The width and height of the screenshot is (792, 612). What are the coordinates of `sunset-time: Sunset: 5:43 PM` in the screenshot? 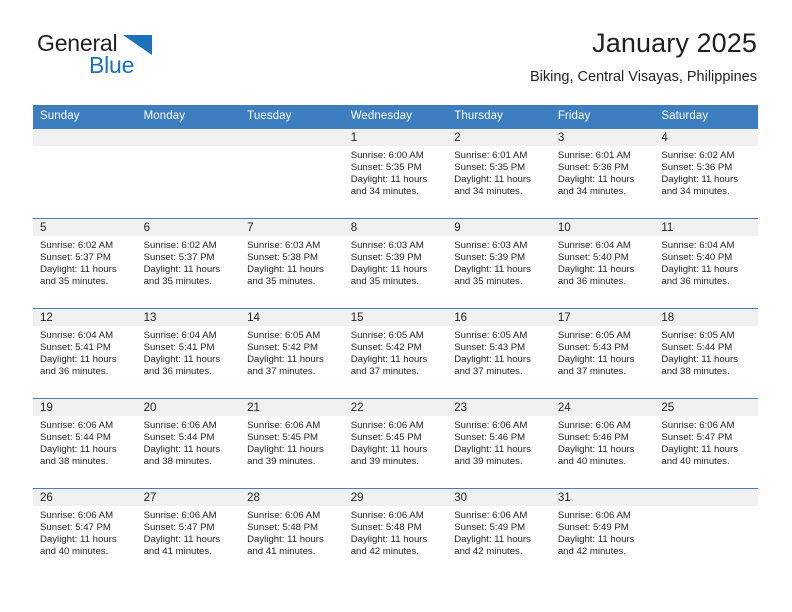 It's located at (593, 348).